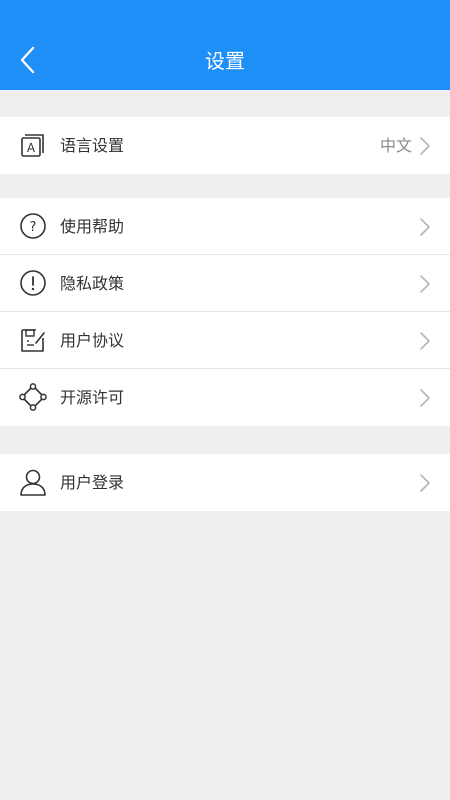 This screenshot has height=800, width=450. I want to click on page-title: 设置, so click(225, 61).